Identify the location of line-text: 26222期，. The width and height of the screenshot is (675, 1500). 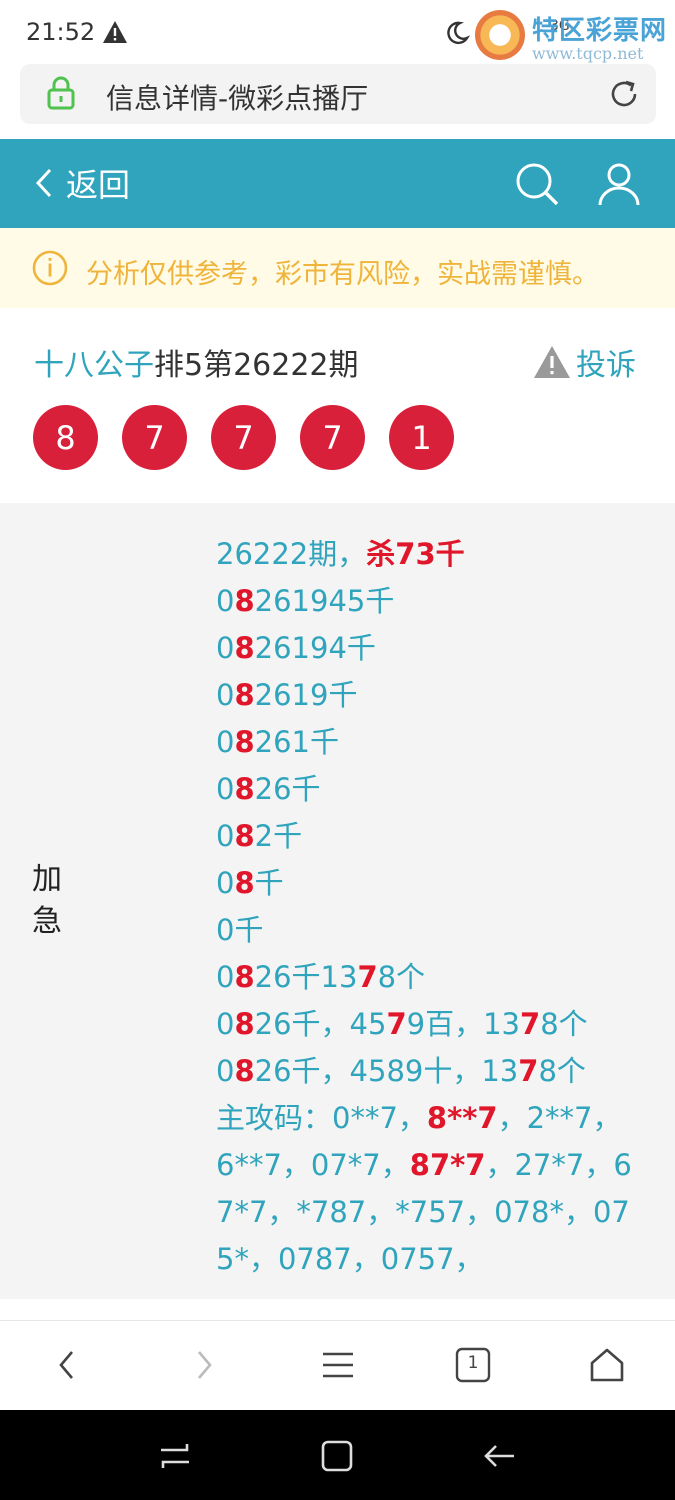
(291, 554).